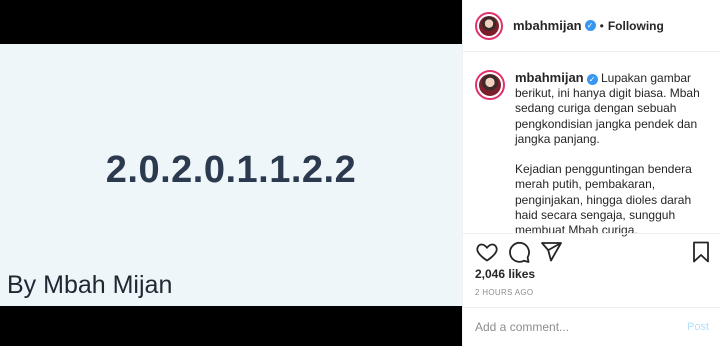 Image resolution: width=720 pixels, height=346 pixels. I want to click on bookmark-icon, so click(701, 252).